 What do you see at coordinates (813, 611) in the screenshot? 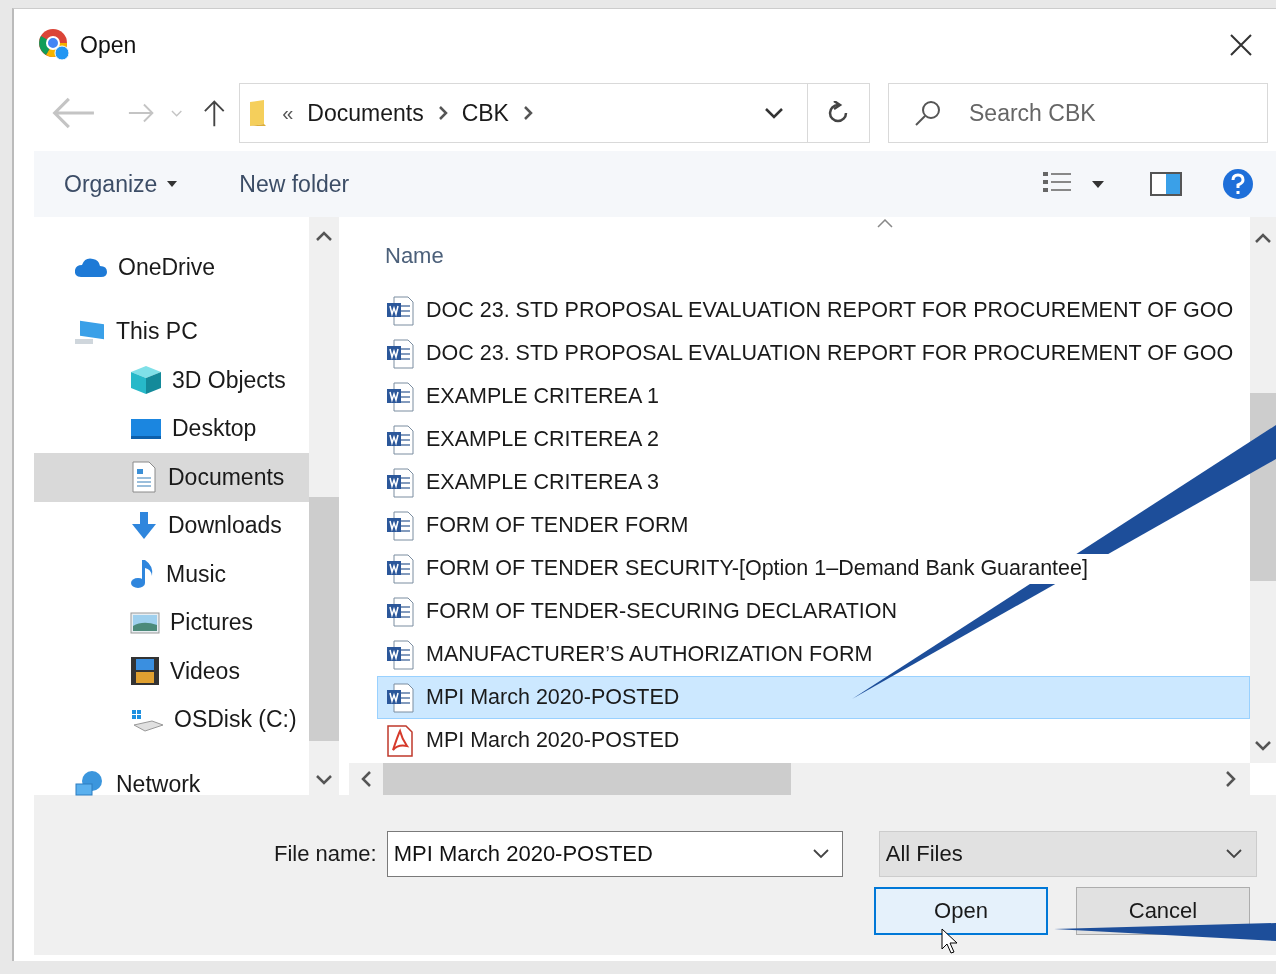
I see `file-row: FORM OF TENDER-SECURING DECLARATION` at bounding box center [813, 611].